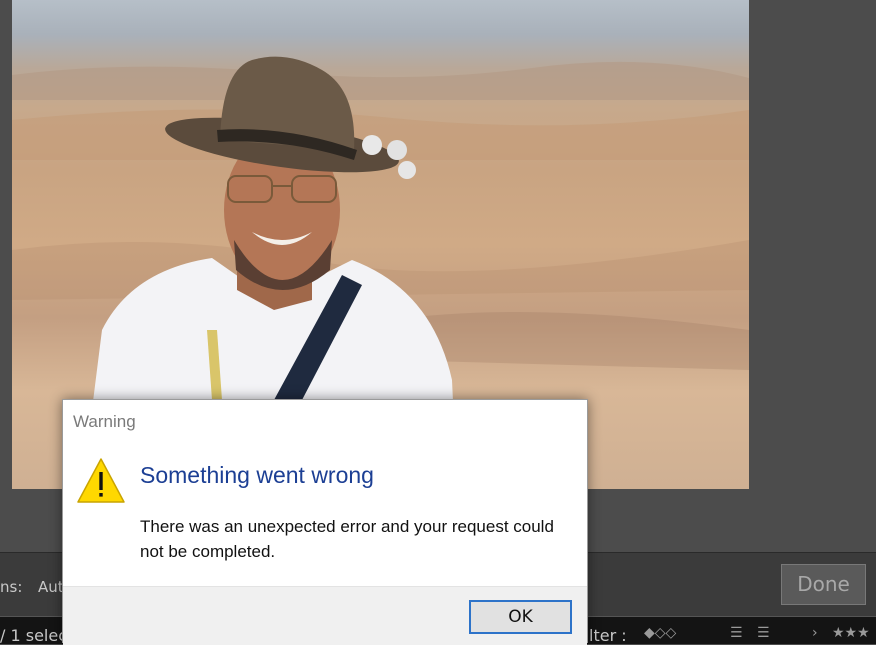 The width and height of the screenshot is (876, 645). What do you see at coordinates (736, 633) in the screenshot?
I see `sliders-icon: ☰` at bounding box center [736, 633].